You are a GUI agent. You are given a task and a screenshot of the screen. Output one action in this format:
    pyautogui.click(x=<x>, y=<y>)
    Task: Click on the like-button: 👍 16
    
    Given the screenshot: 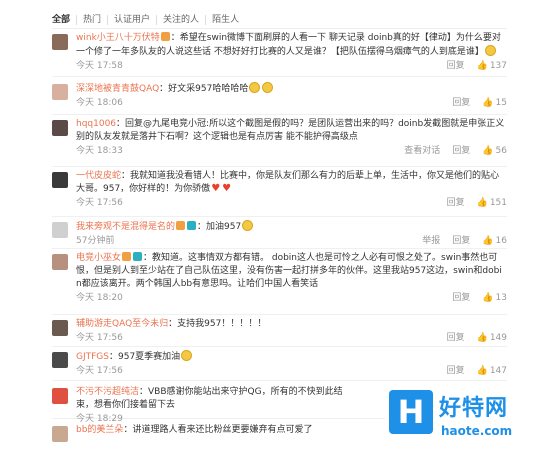 What is the action you would take?
    pyautogui.click(x=494, y=241)
    